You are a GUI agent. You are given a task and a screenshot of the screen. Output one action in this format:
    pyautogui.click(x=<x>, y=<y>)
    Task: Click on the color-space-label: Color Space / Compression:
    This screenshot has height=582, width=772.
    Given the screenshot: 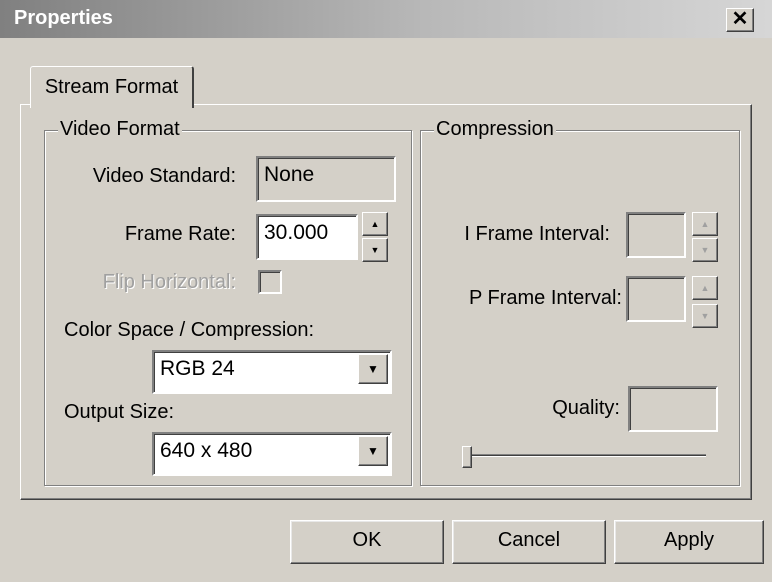 What is the action you would take?
    pyautogui.click(x=189, y=330)
    